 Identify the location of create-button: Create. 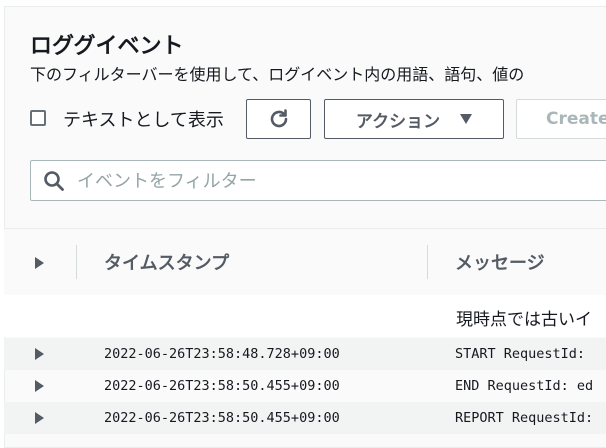
(561, 119).